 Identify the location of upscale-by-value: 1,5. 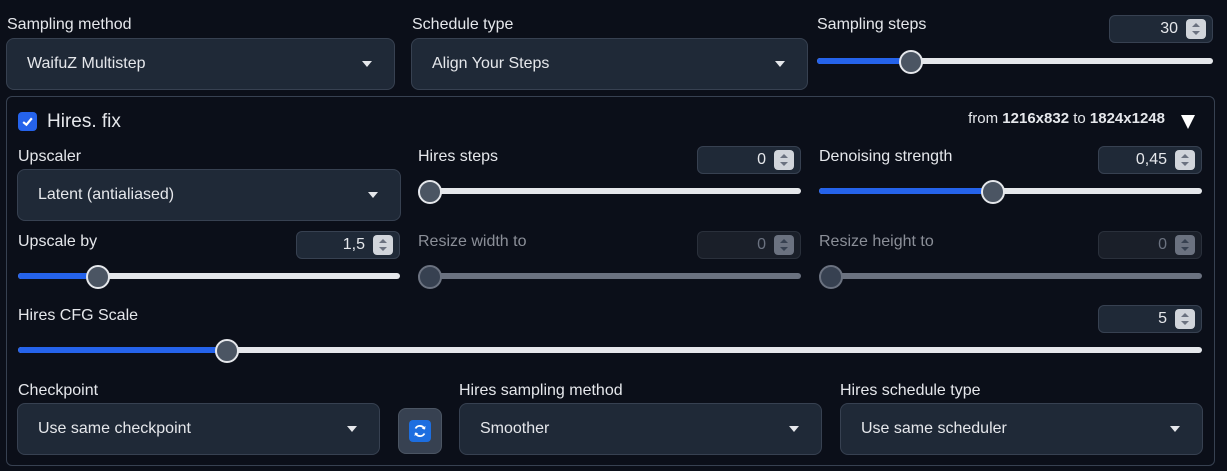
(353, 244).